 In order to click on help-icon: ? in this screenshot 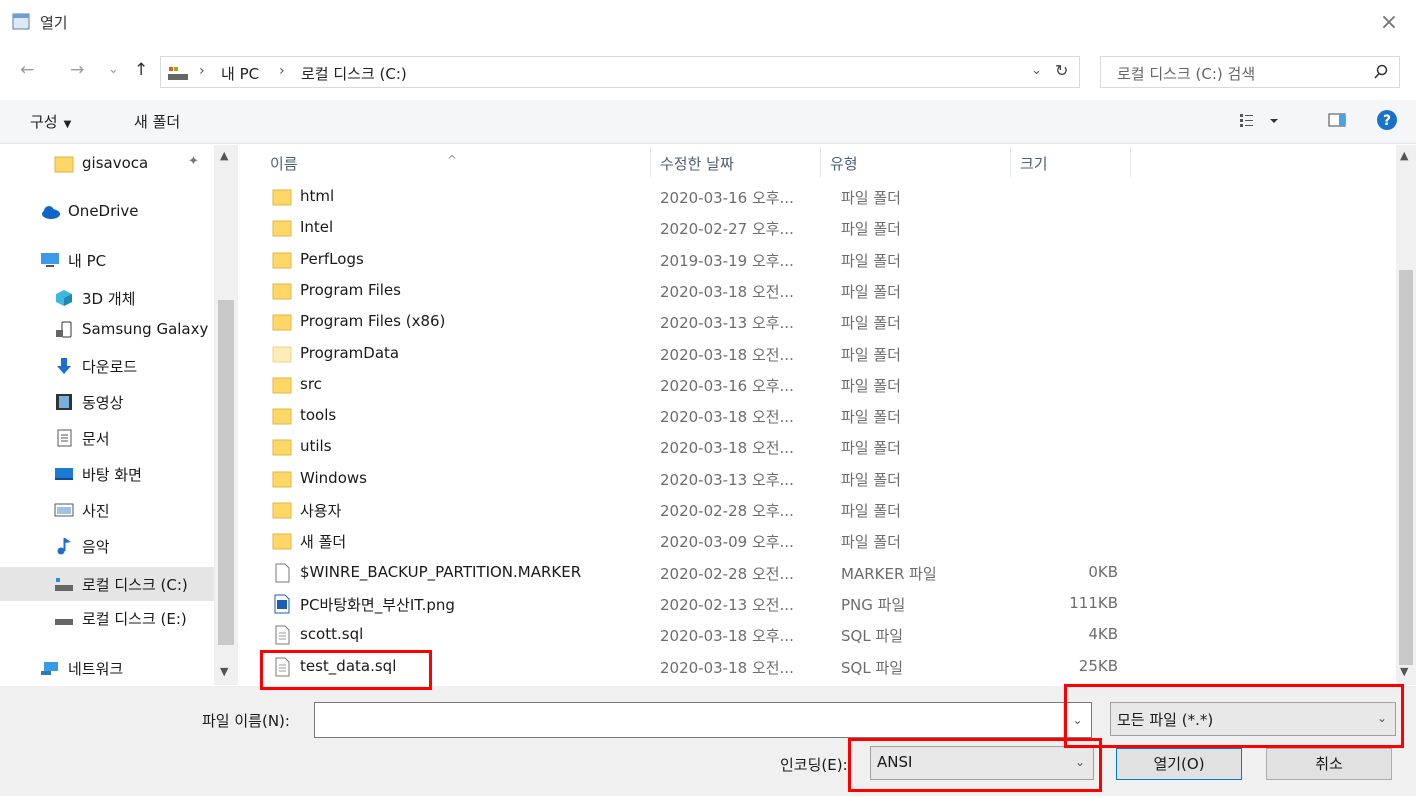, I will do `click(1387, 122)`.